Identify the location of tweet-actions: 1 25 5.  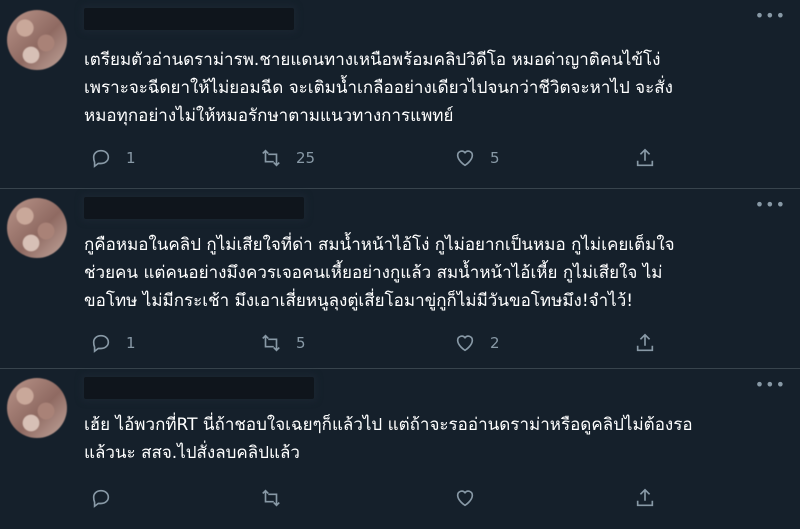
(384, 158).